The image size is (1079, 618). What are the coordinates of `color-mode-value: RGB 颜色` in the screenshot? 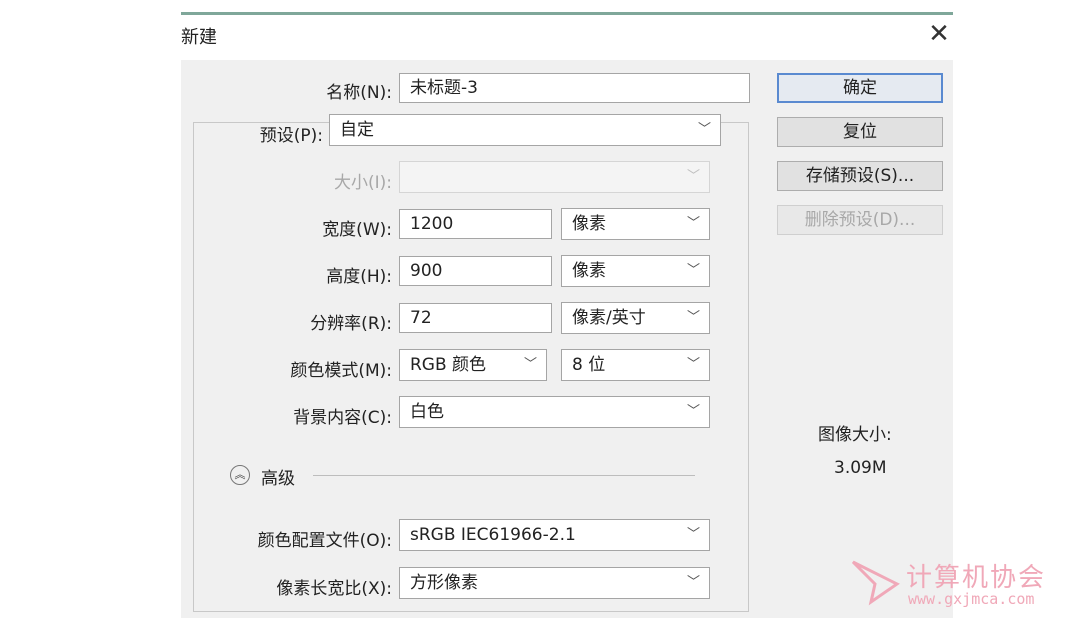 It's located at (448, 365).